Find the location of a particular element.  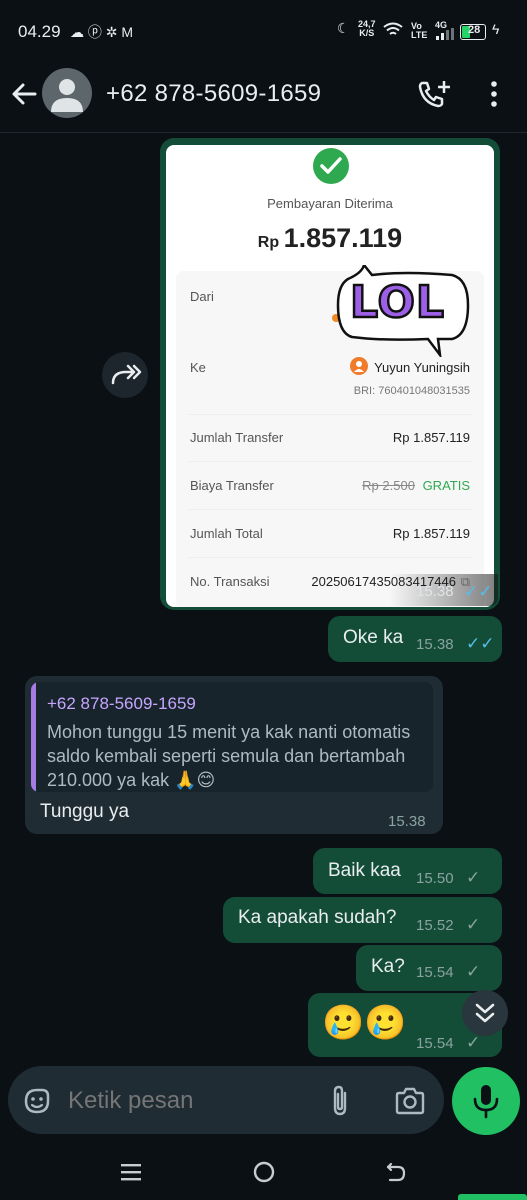

add-call-icon is located at coordinates (434, 94).